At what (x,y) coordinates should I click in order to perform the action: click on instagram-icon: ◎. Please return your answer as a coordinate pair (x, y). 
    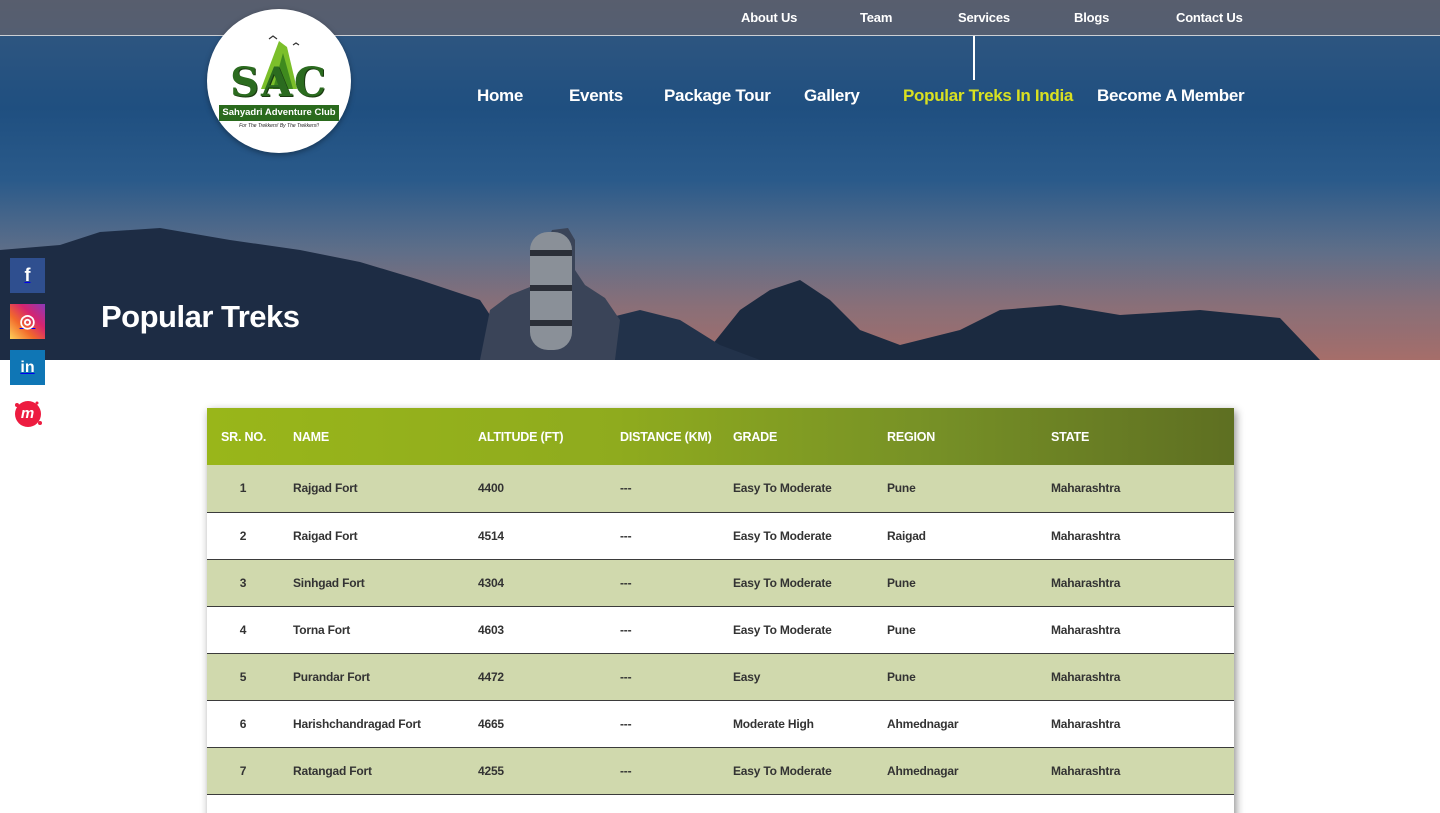
    Looking at the image, I should click on (27, 321).